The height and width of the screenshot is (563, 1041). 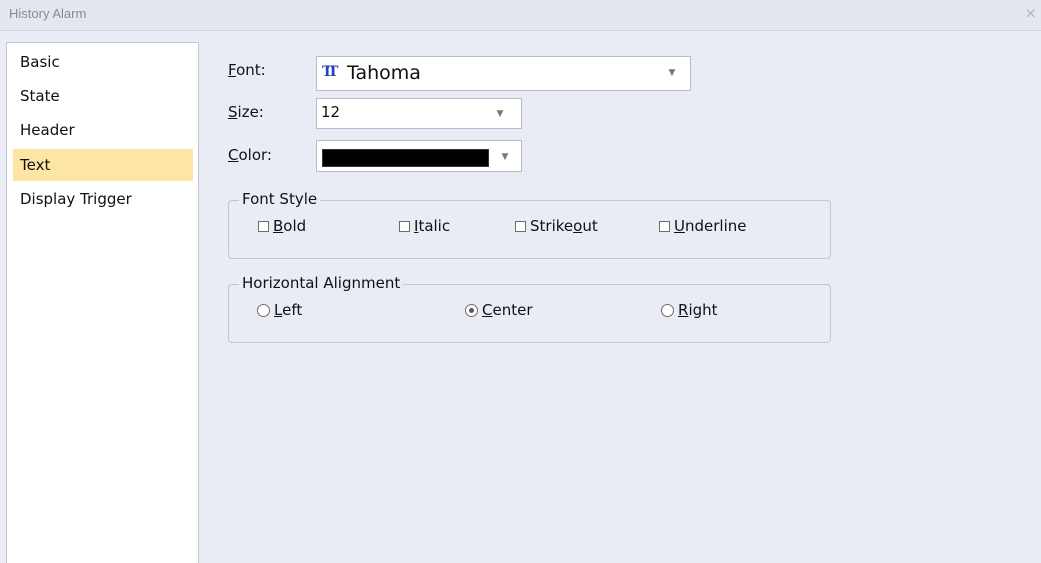 What do you see at coordinates (246, 112) in the screenshot?
I see `size-label: Size:` at bounding box center [246, 112].